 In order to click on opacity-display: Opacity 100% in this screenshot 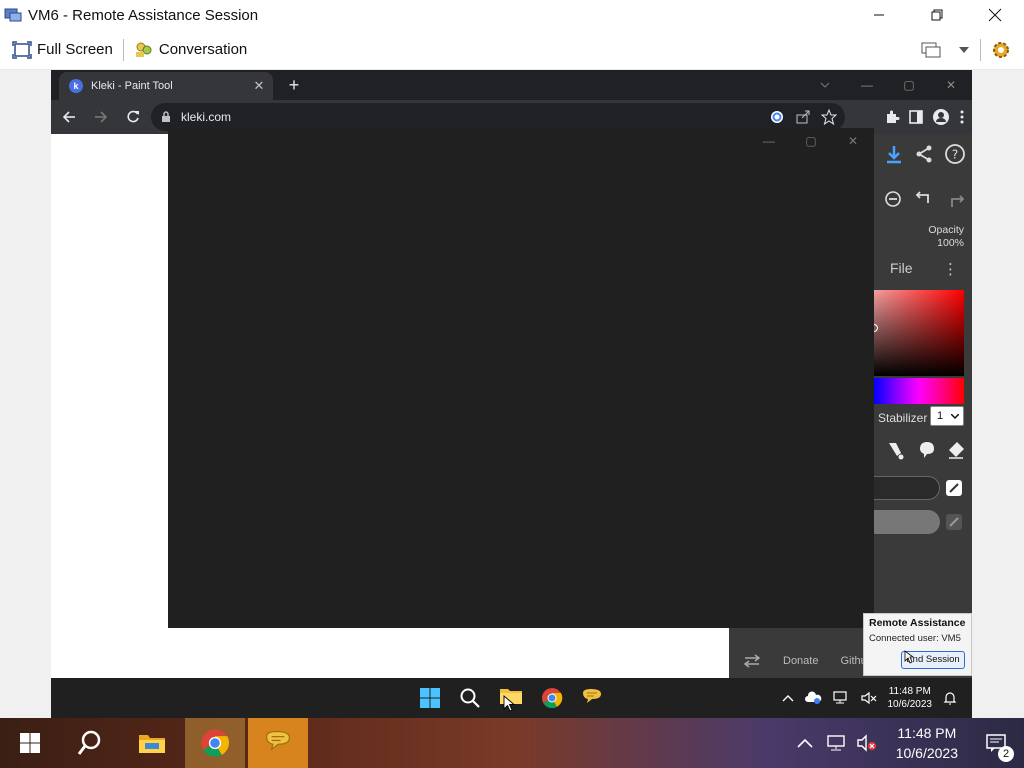, I will do `click(946, 237)`.